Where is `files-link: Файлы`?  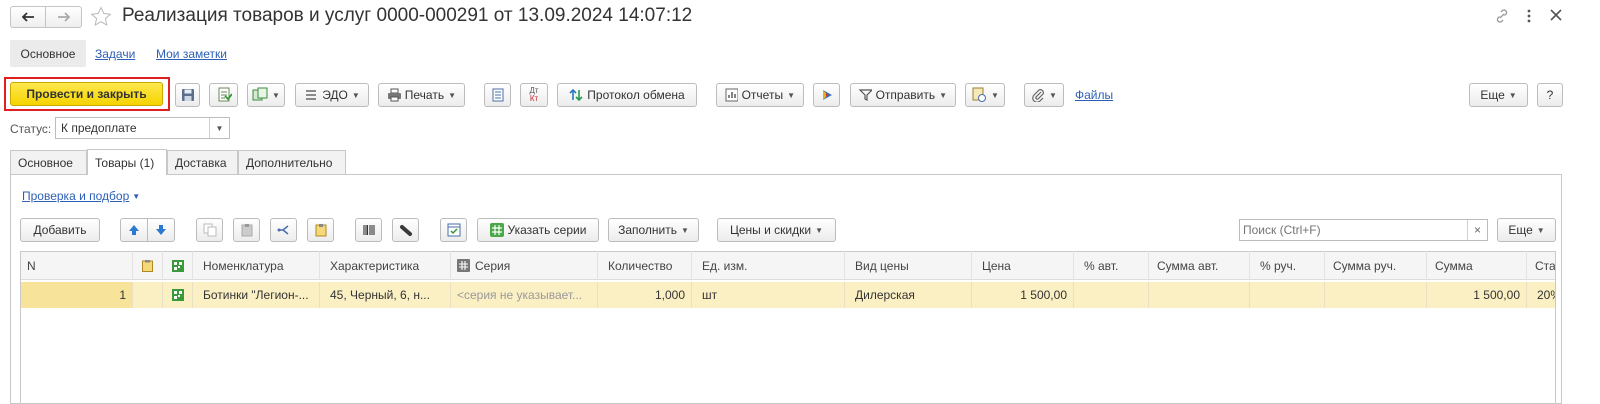 files-link: Файлы is located at coordinates (1094, 95).